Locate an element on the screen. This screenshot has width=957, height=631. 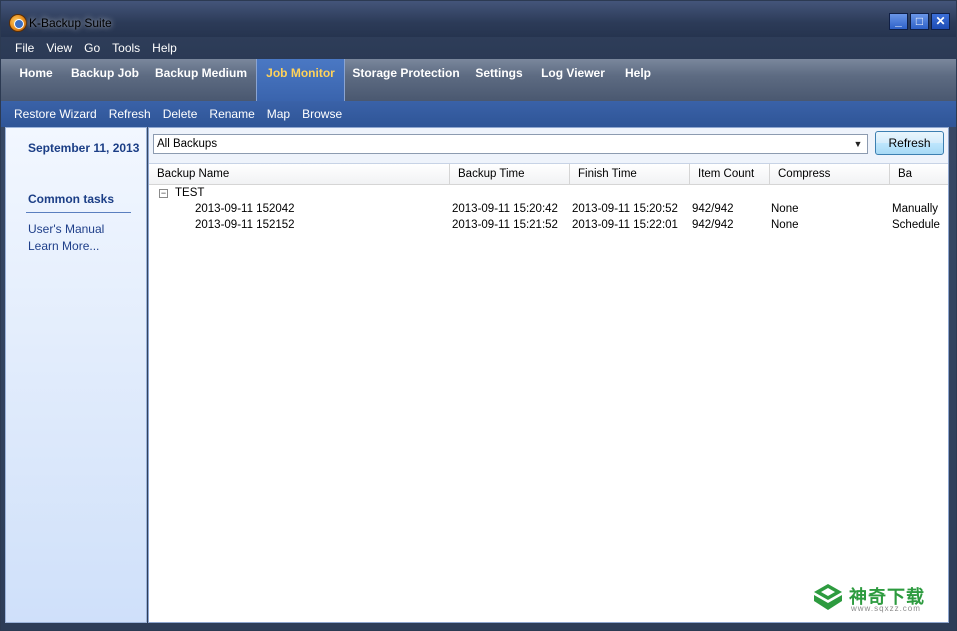
watermark-logo-icon is located at coordinates (828, 597).